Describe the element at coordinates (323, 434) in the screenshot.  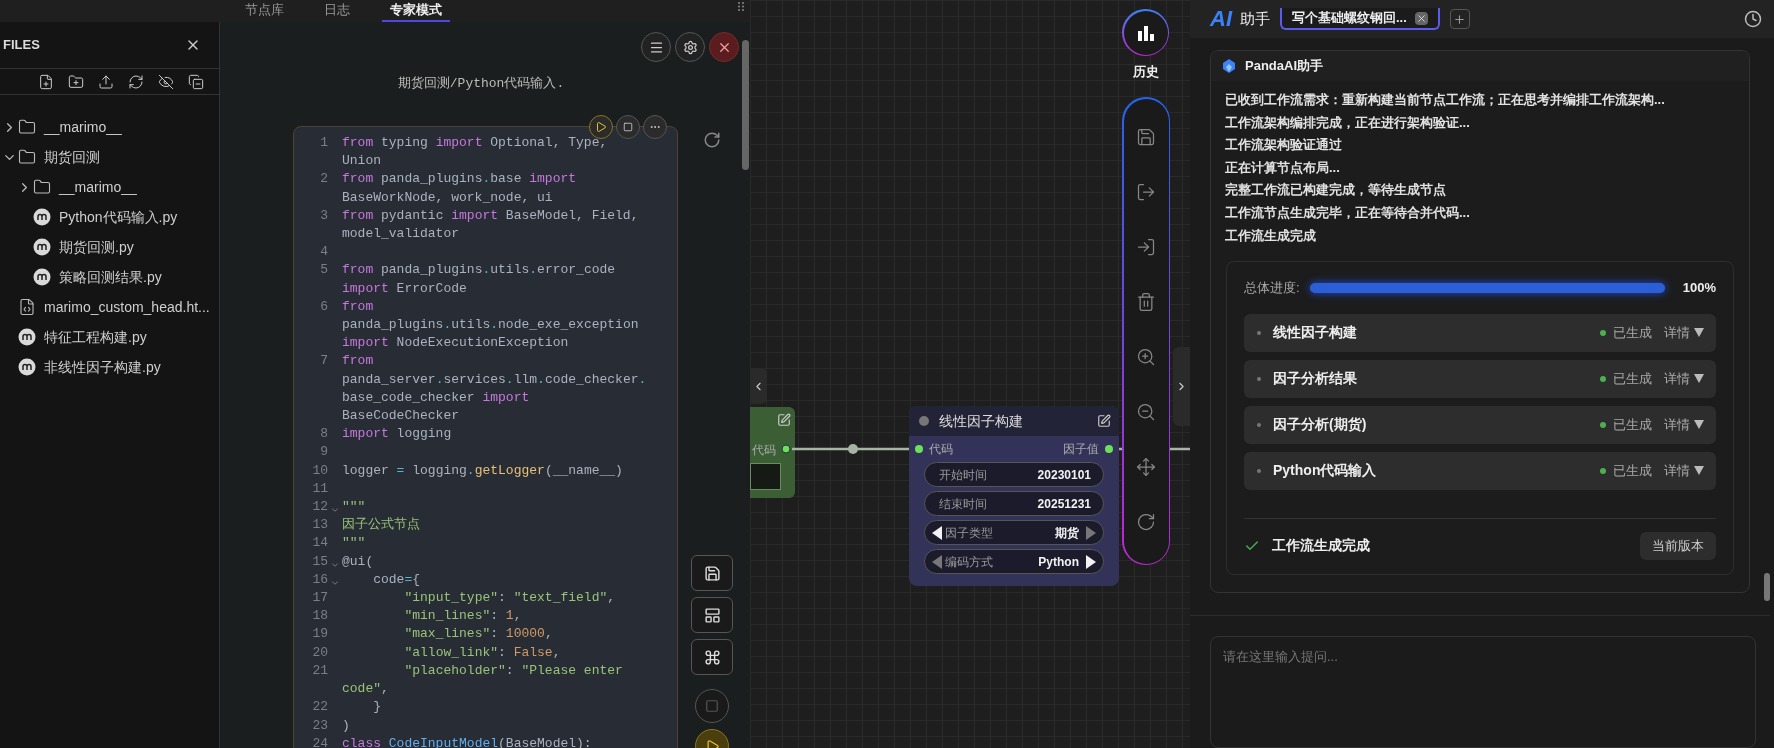
I see `line-number: 8` at that location.